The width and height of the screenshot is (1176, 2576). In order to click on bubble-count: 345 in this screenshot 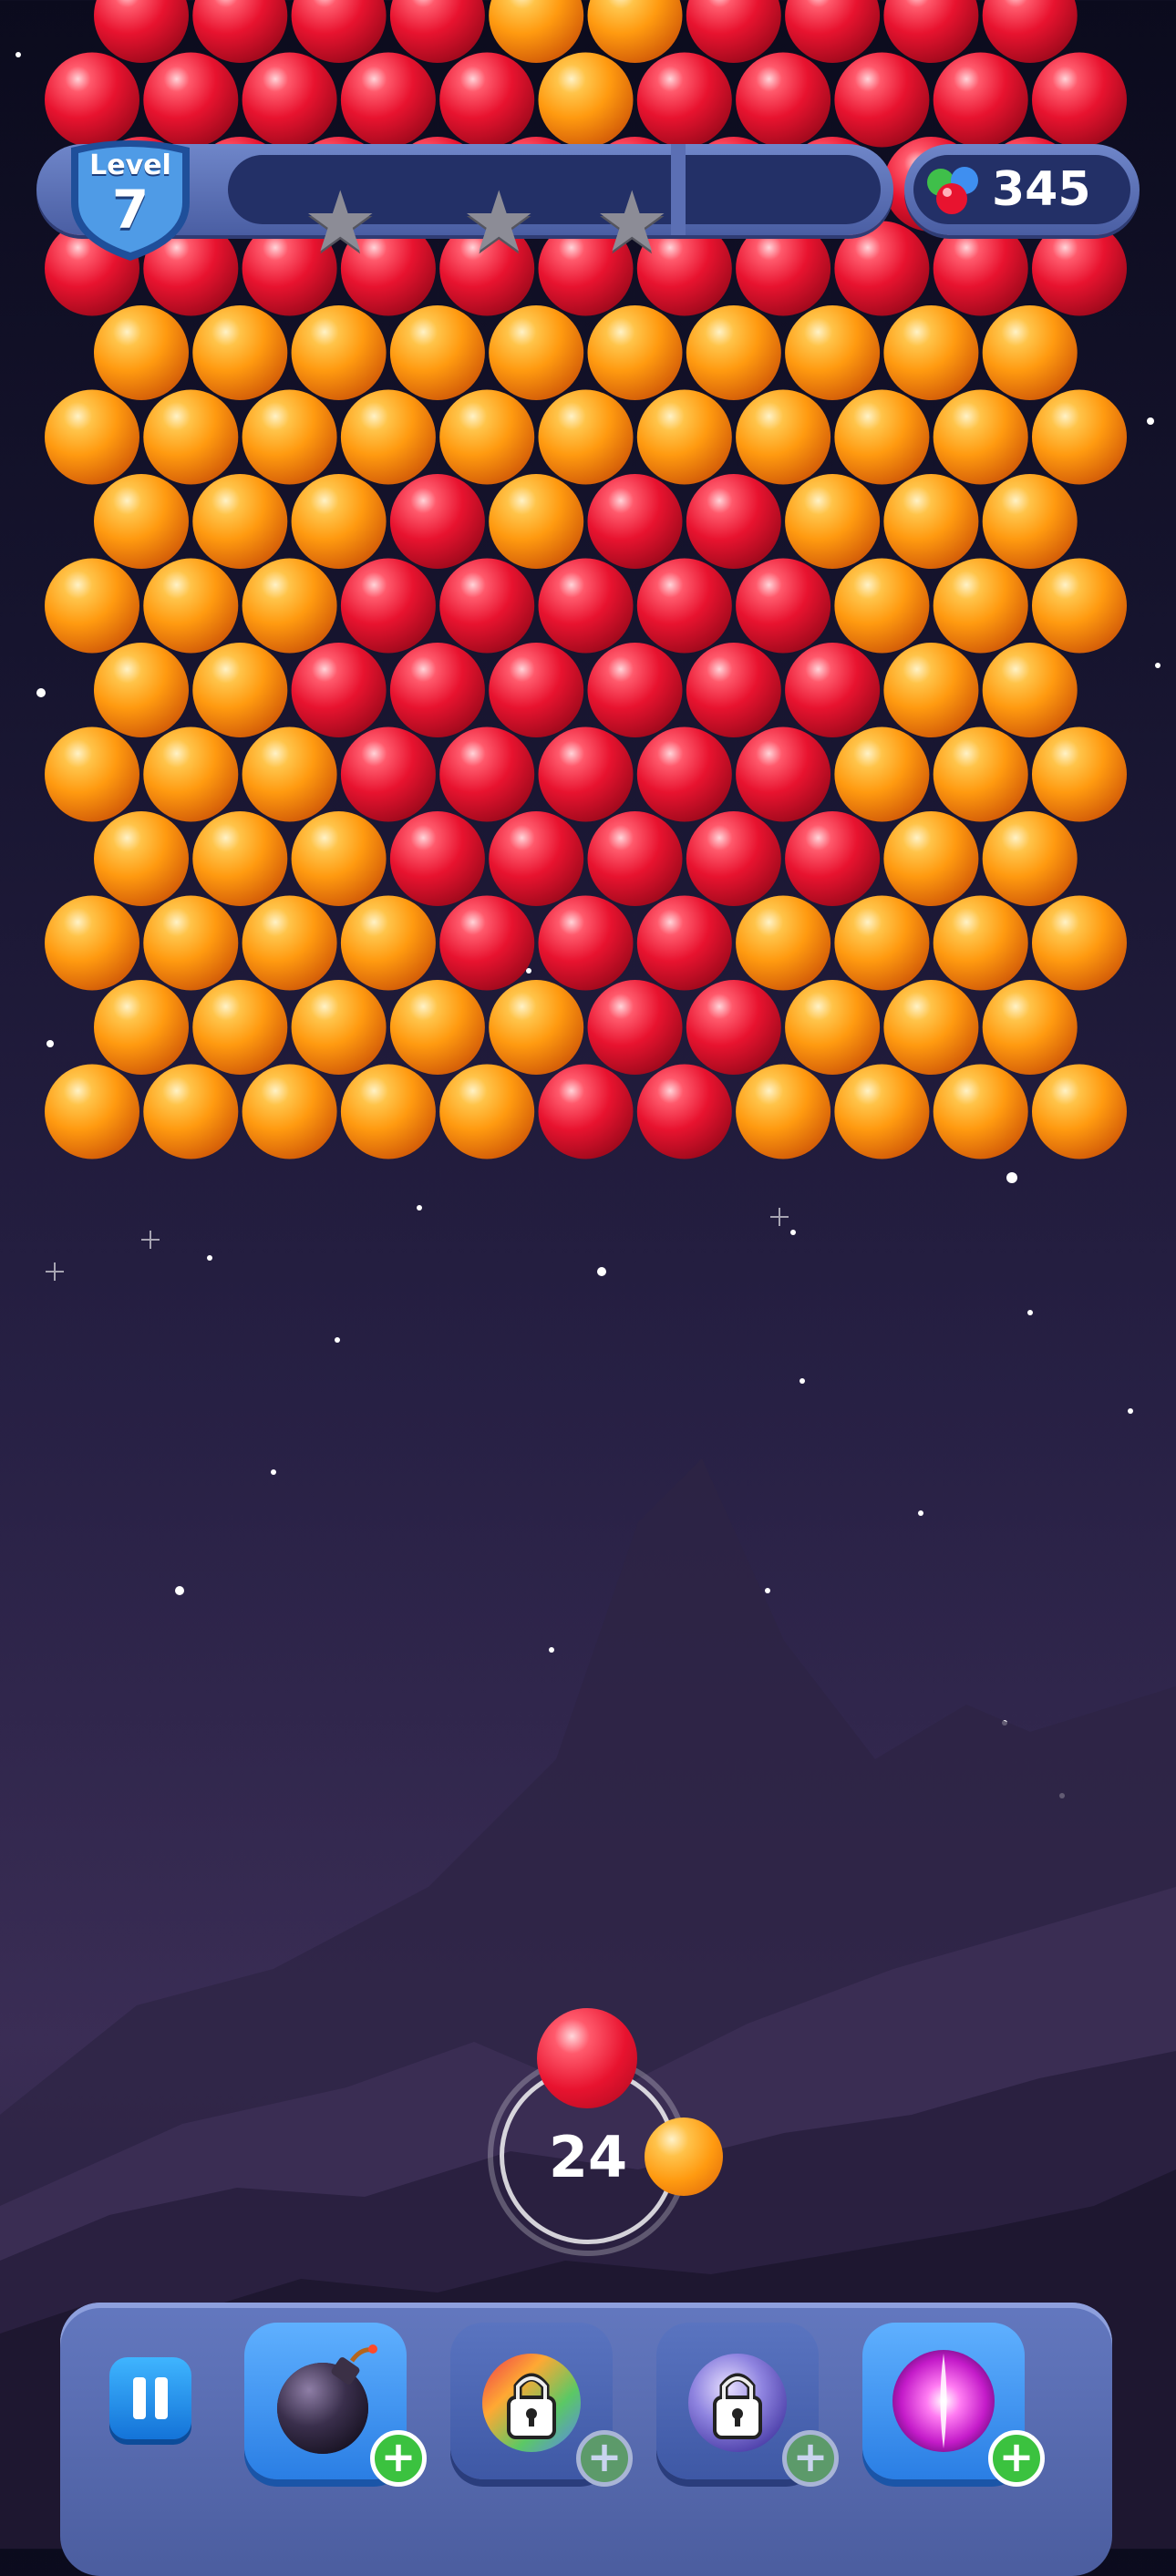, I will do `click(1041, 189)`.